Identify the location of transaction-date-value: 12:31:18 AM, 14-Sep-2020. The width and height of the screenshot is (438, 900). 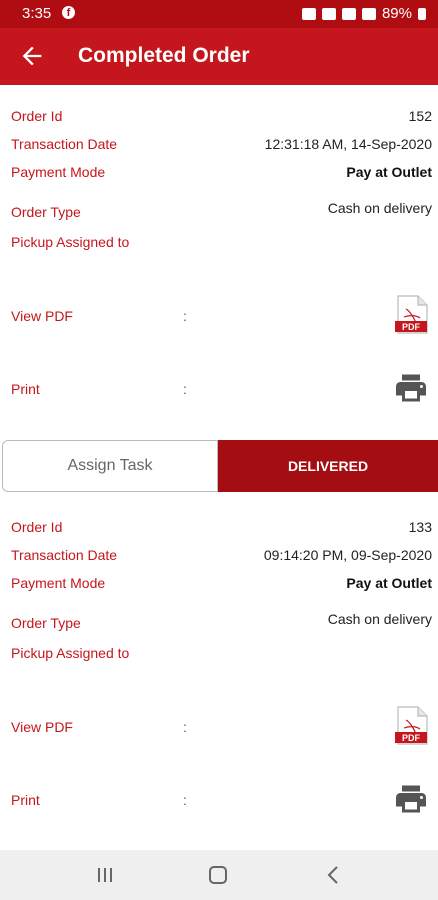
(348, 144).